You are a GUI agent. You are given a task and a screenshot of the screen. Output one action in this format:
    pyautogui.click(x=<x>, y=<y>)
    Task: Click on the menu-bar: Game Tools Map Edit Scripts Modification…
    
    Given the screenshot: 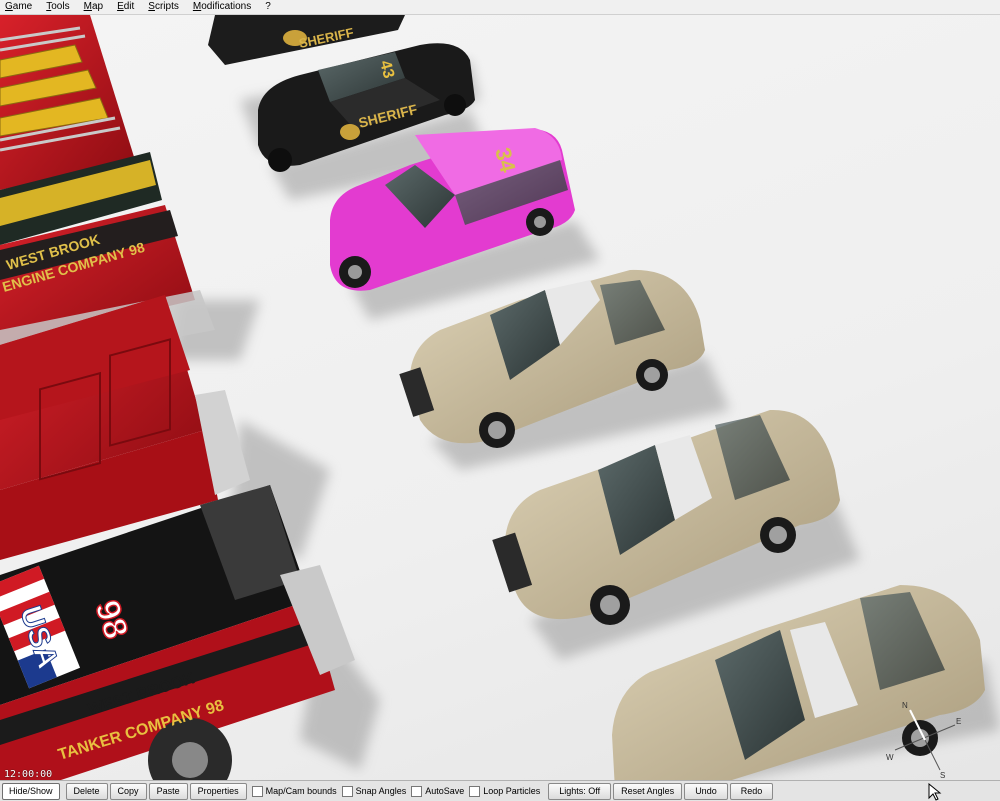 What is the action you would take?
    pyautogui.click(x=500, y=7)
    